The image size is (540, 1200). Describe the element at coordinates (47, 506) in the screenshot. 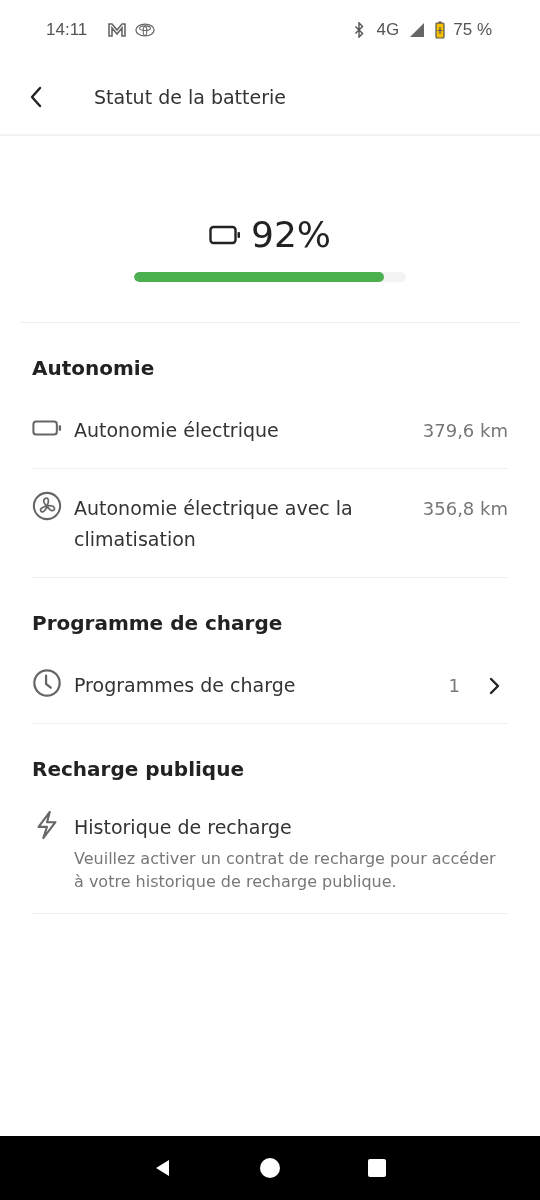

I see `fan-icon` at that location.